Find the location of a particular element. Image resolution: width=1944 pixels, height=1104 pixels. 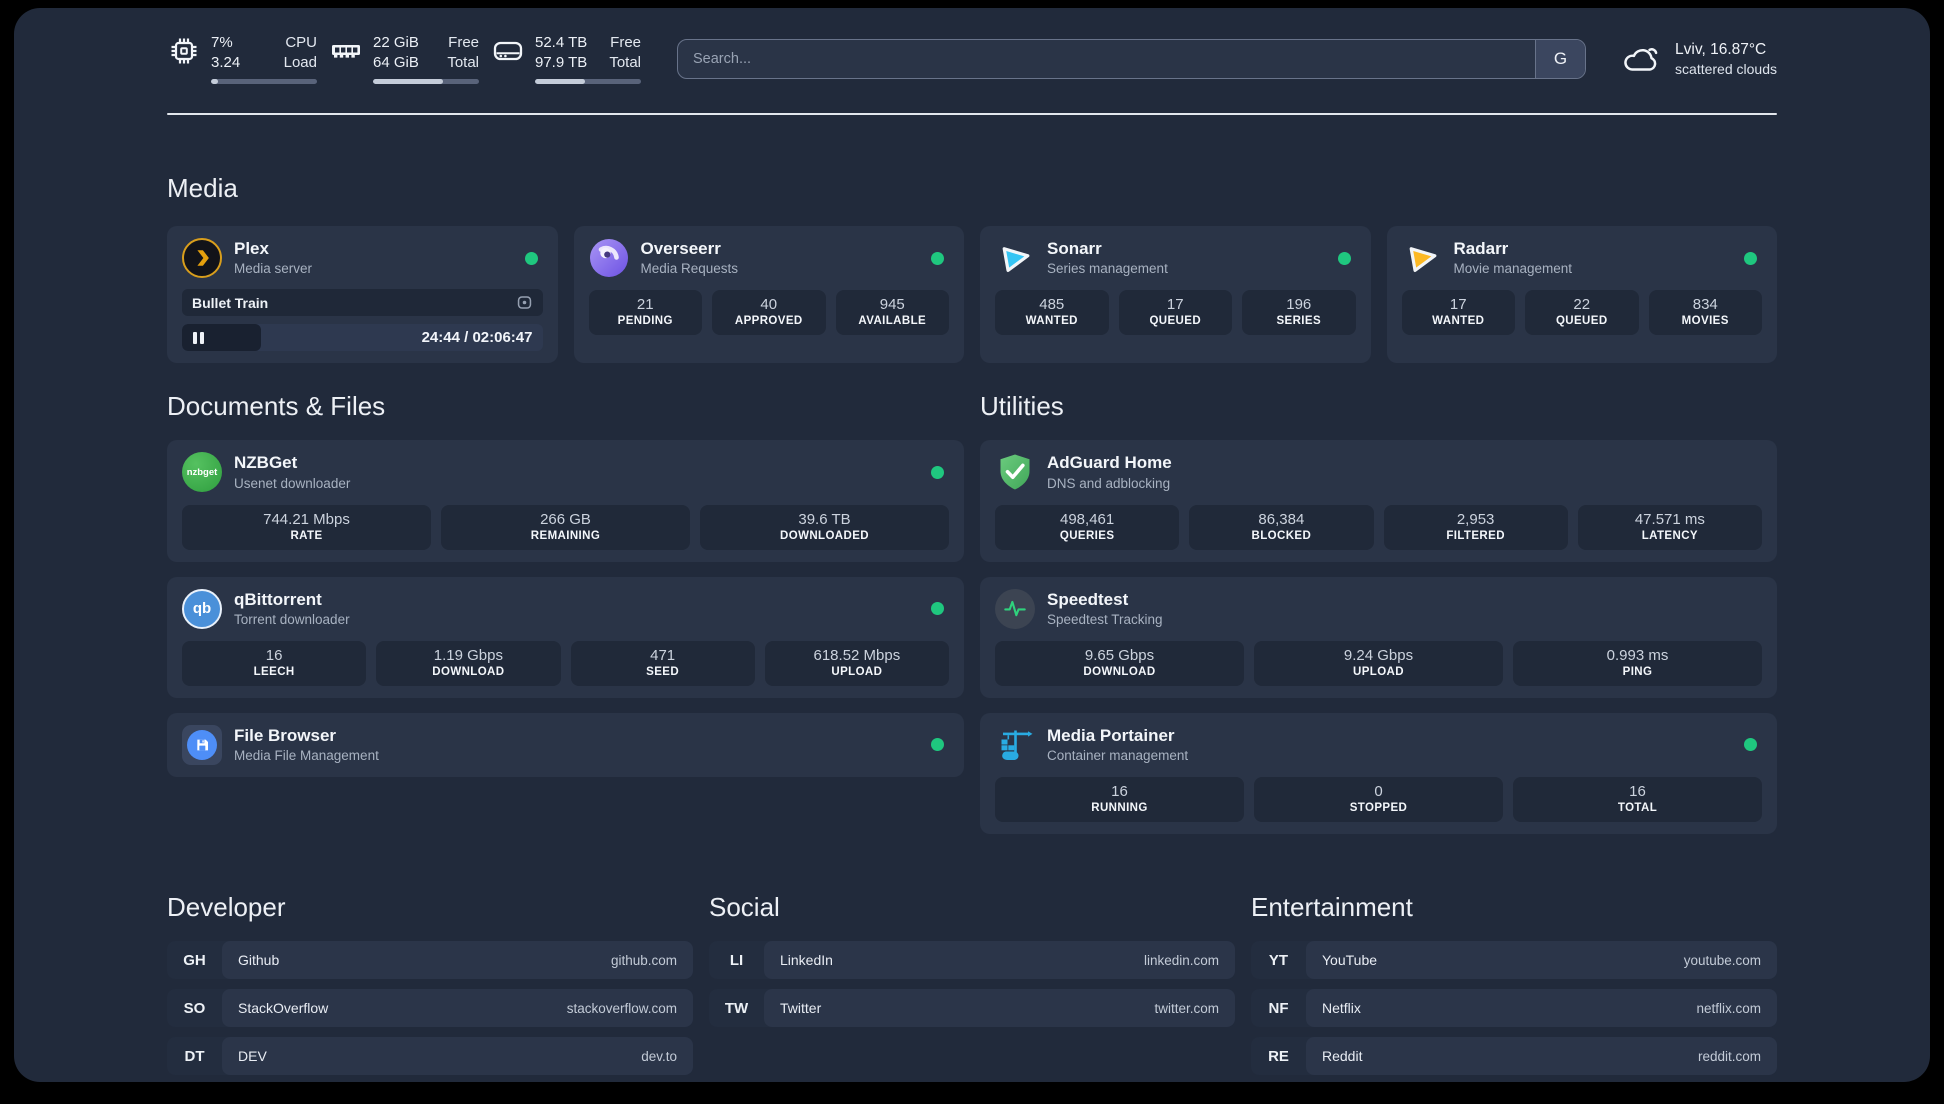

card-title: Overseerr is located at coordinates (680, 248).